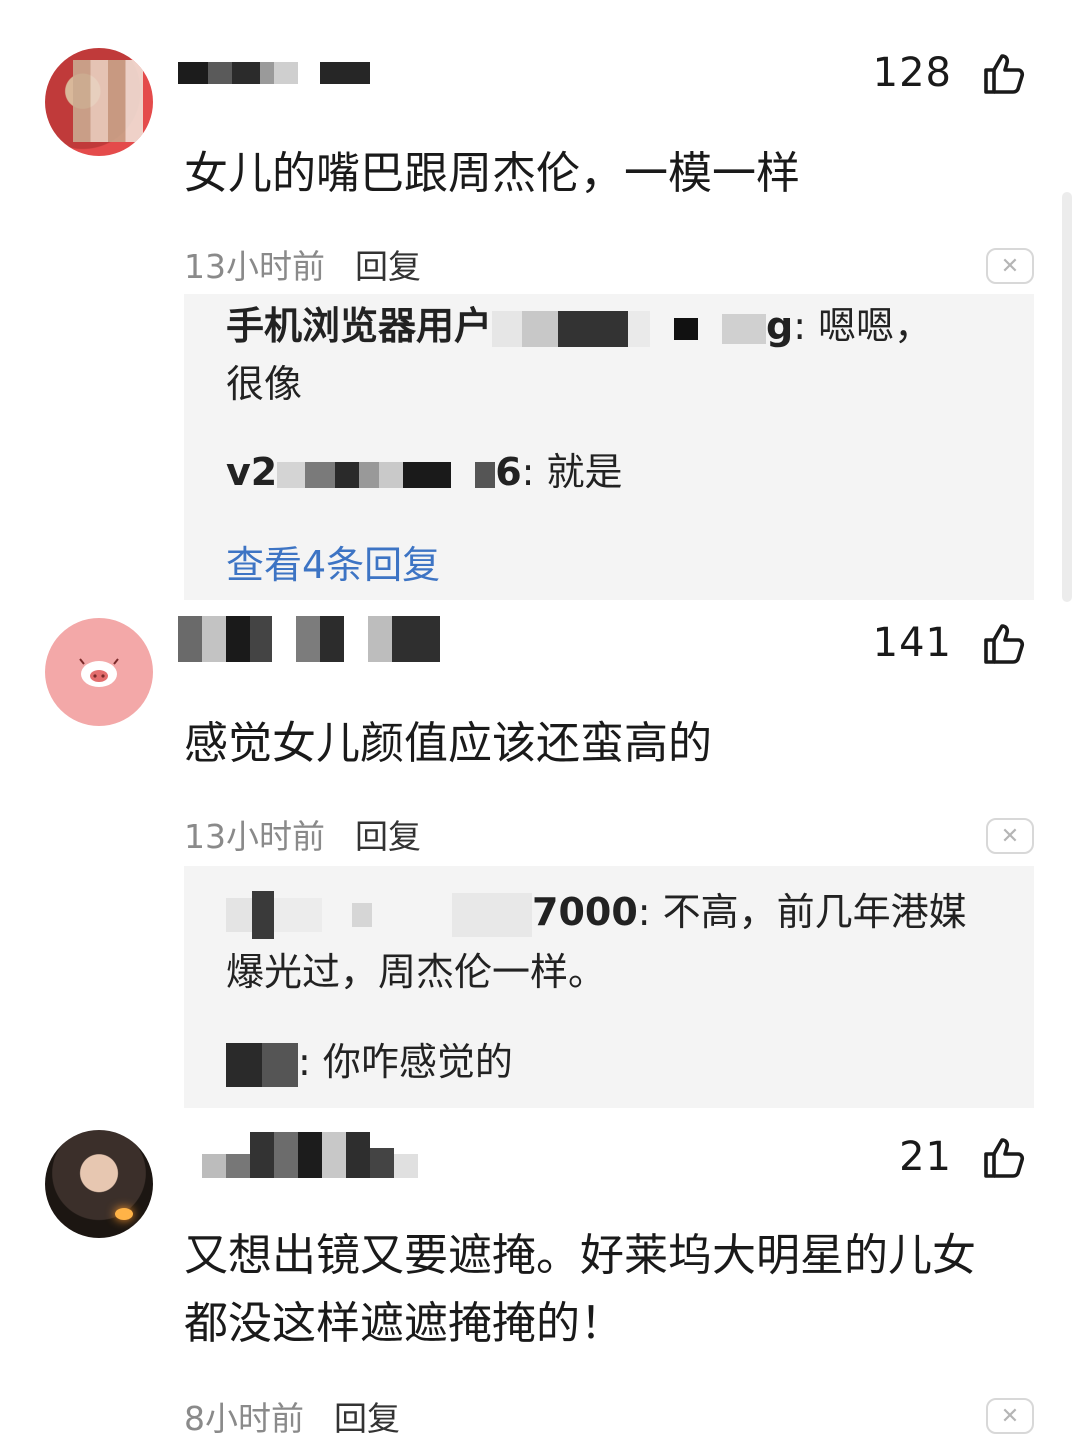 The image size is (1080, 1449). I want to click on reply-author: v2, so click(251, 472).